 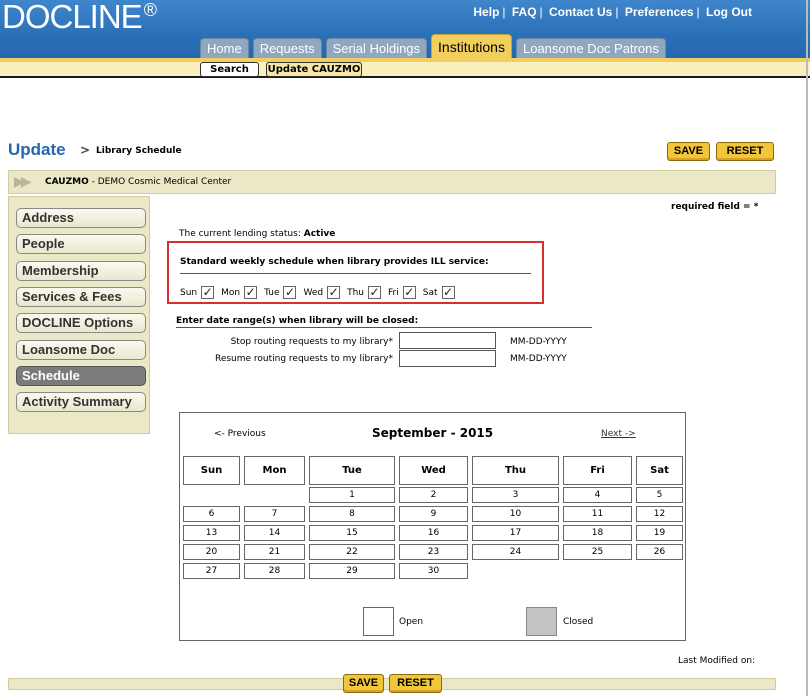 What do you see at coordinates (313, 292) in the screenshot?
I see `day-label-wed: Wed` at bounding box center [313, 292].